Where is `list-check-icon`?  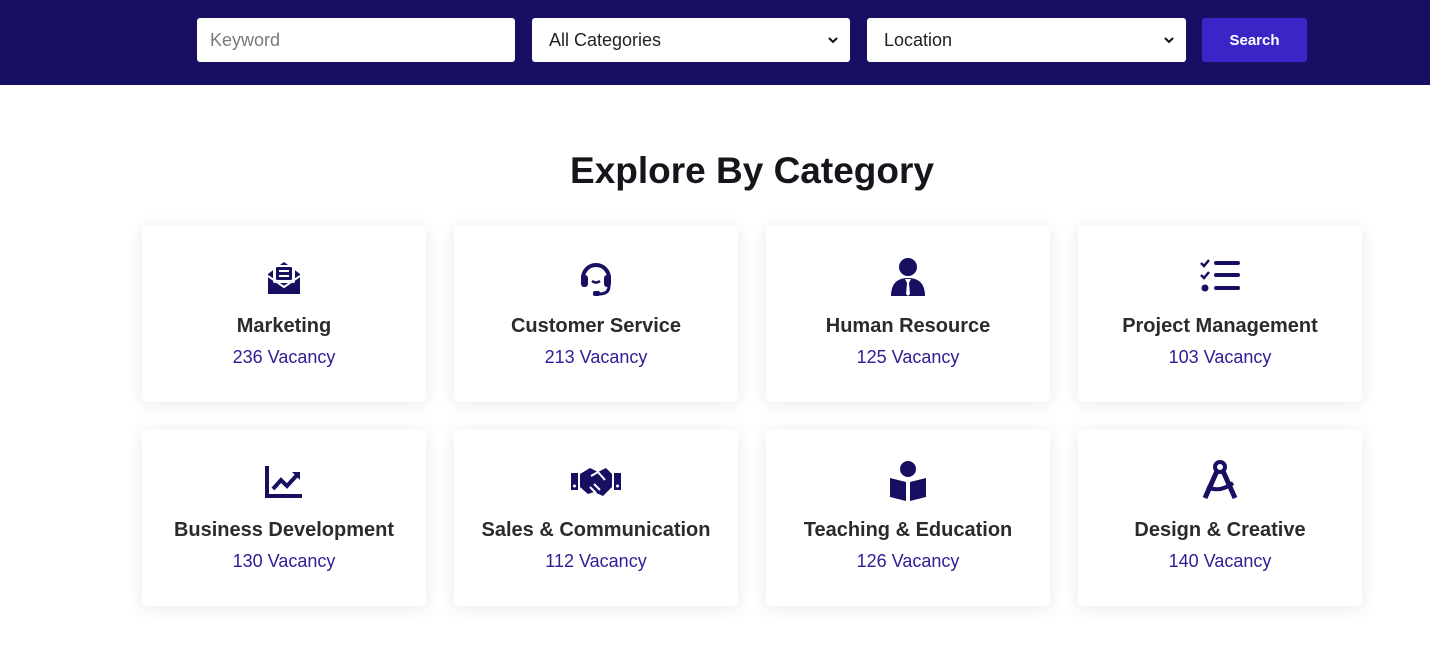 list-check-icon is located at coordinates (1220, 275).